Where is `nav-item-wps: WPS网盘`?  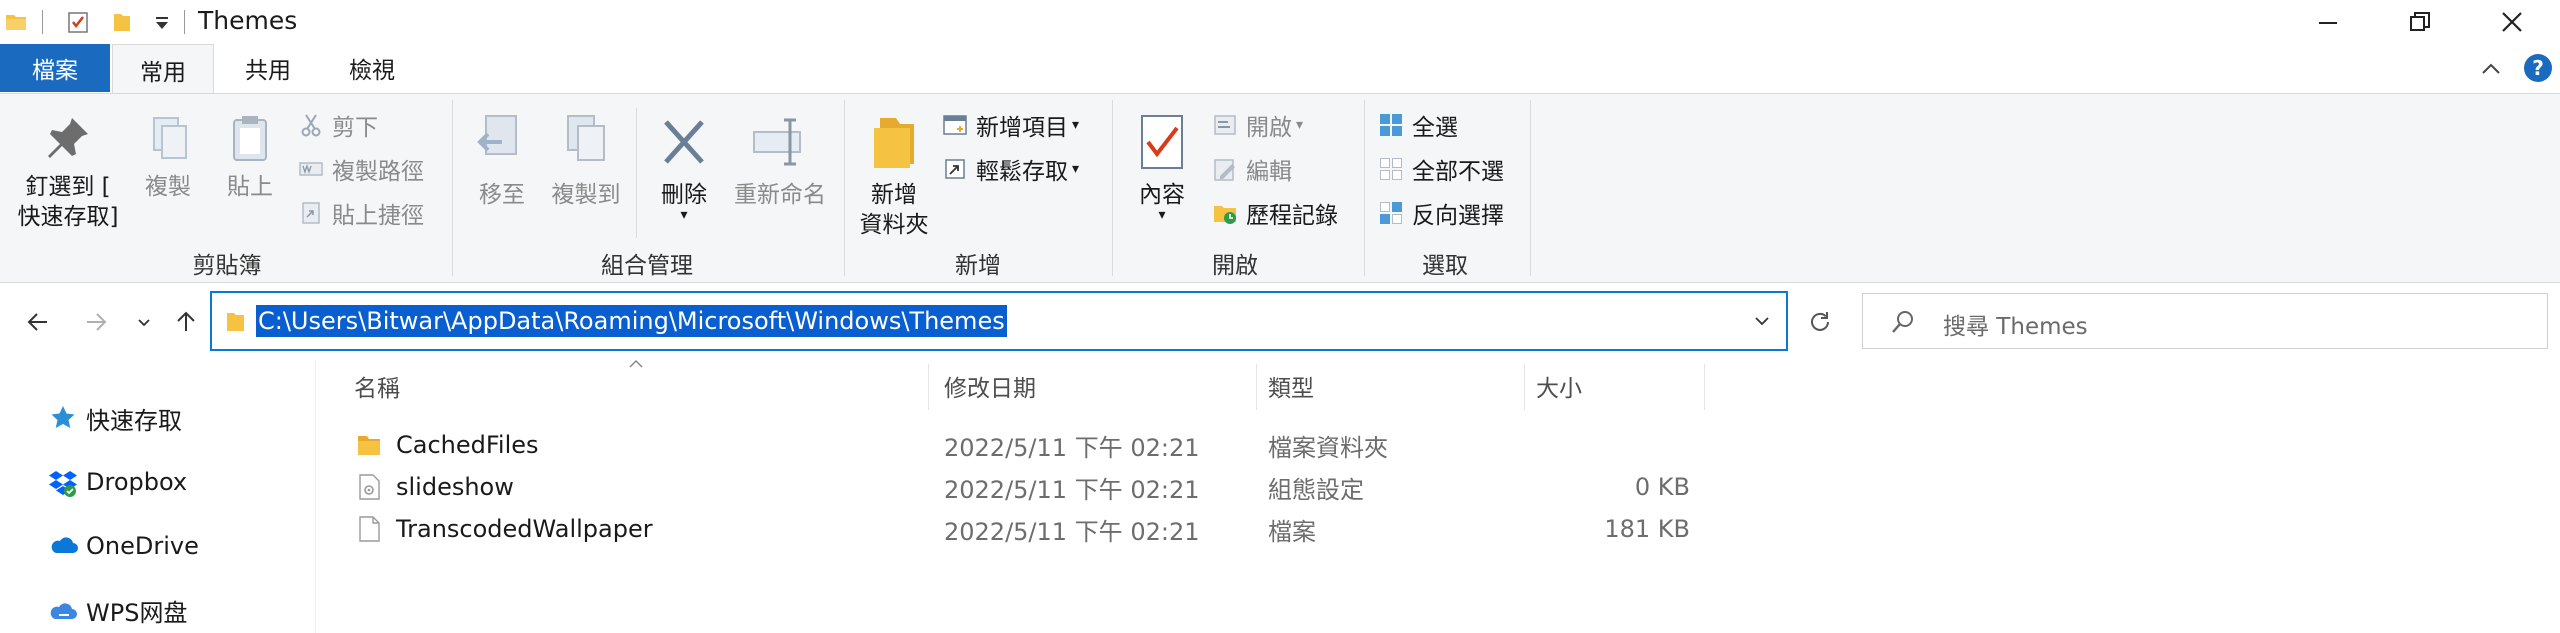
nav-item-wps: WPS网盘 is located at coordinates (117, 610).